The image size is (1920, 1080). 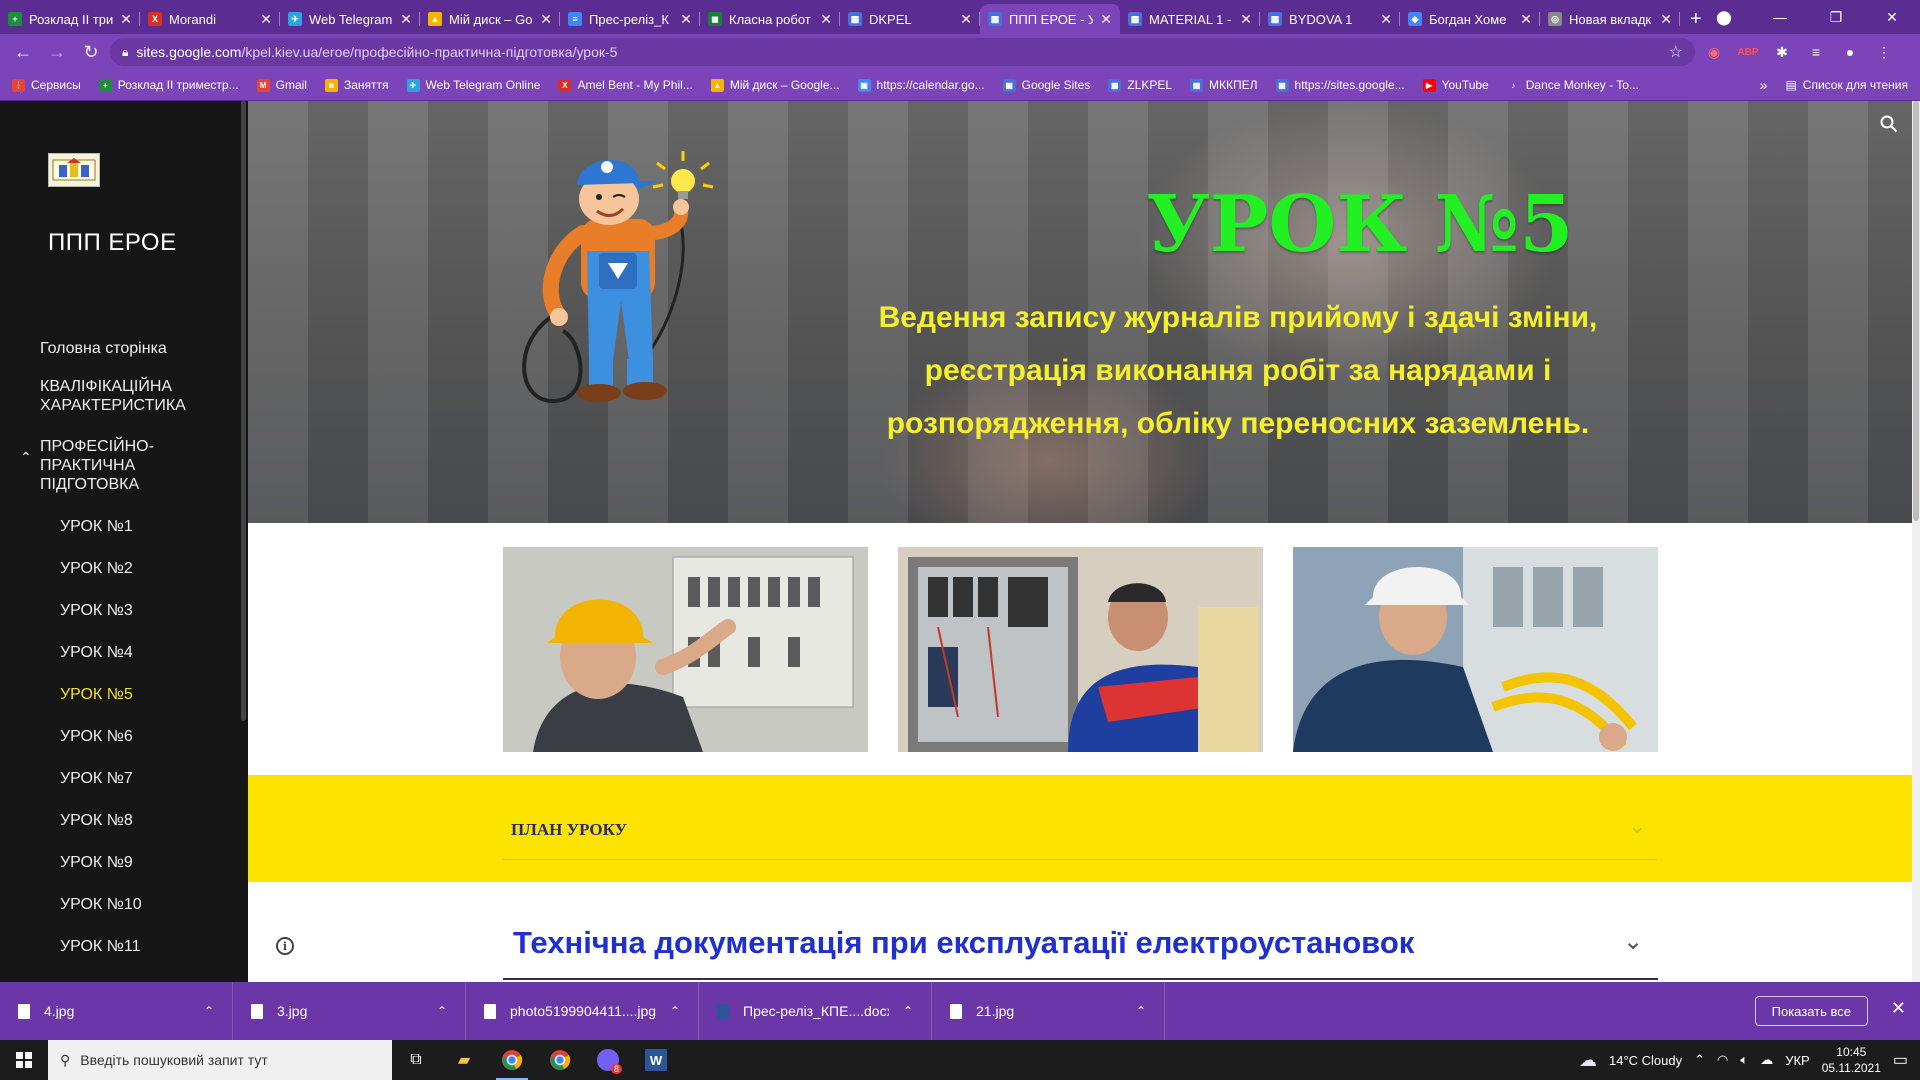 I want to click on nav-lesson-item: УРОК №6, so click(x=124, y=737).